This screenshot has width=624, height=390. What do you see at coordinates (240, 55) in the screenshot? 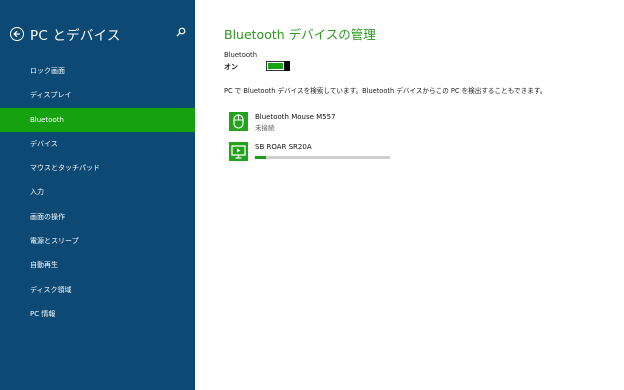
I see `bluetooth-label: Bluetooth` at bounding box center [240, 55].